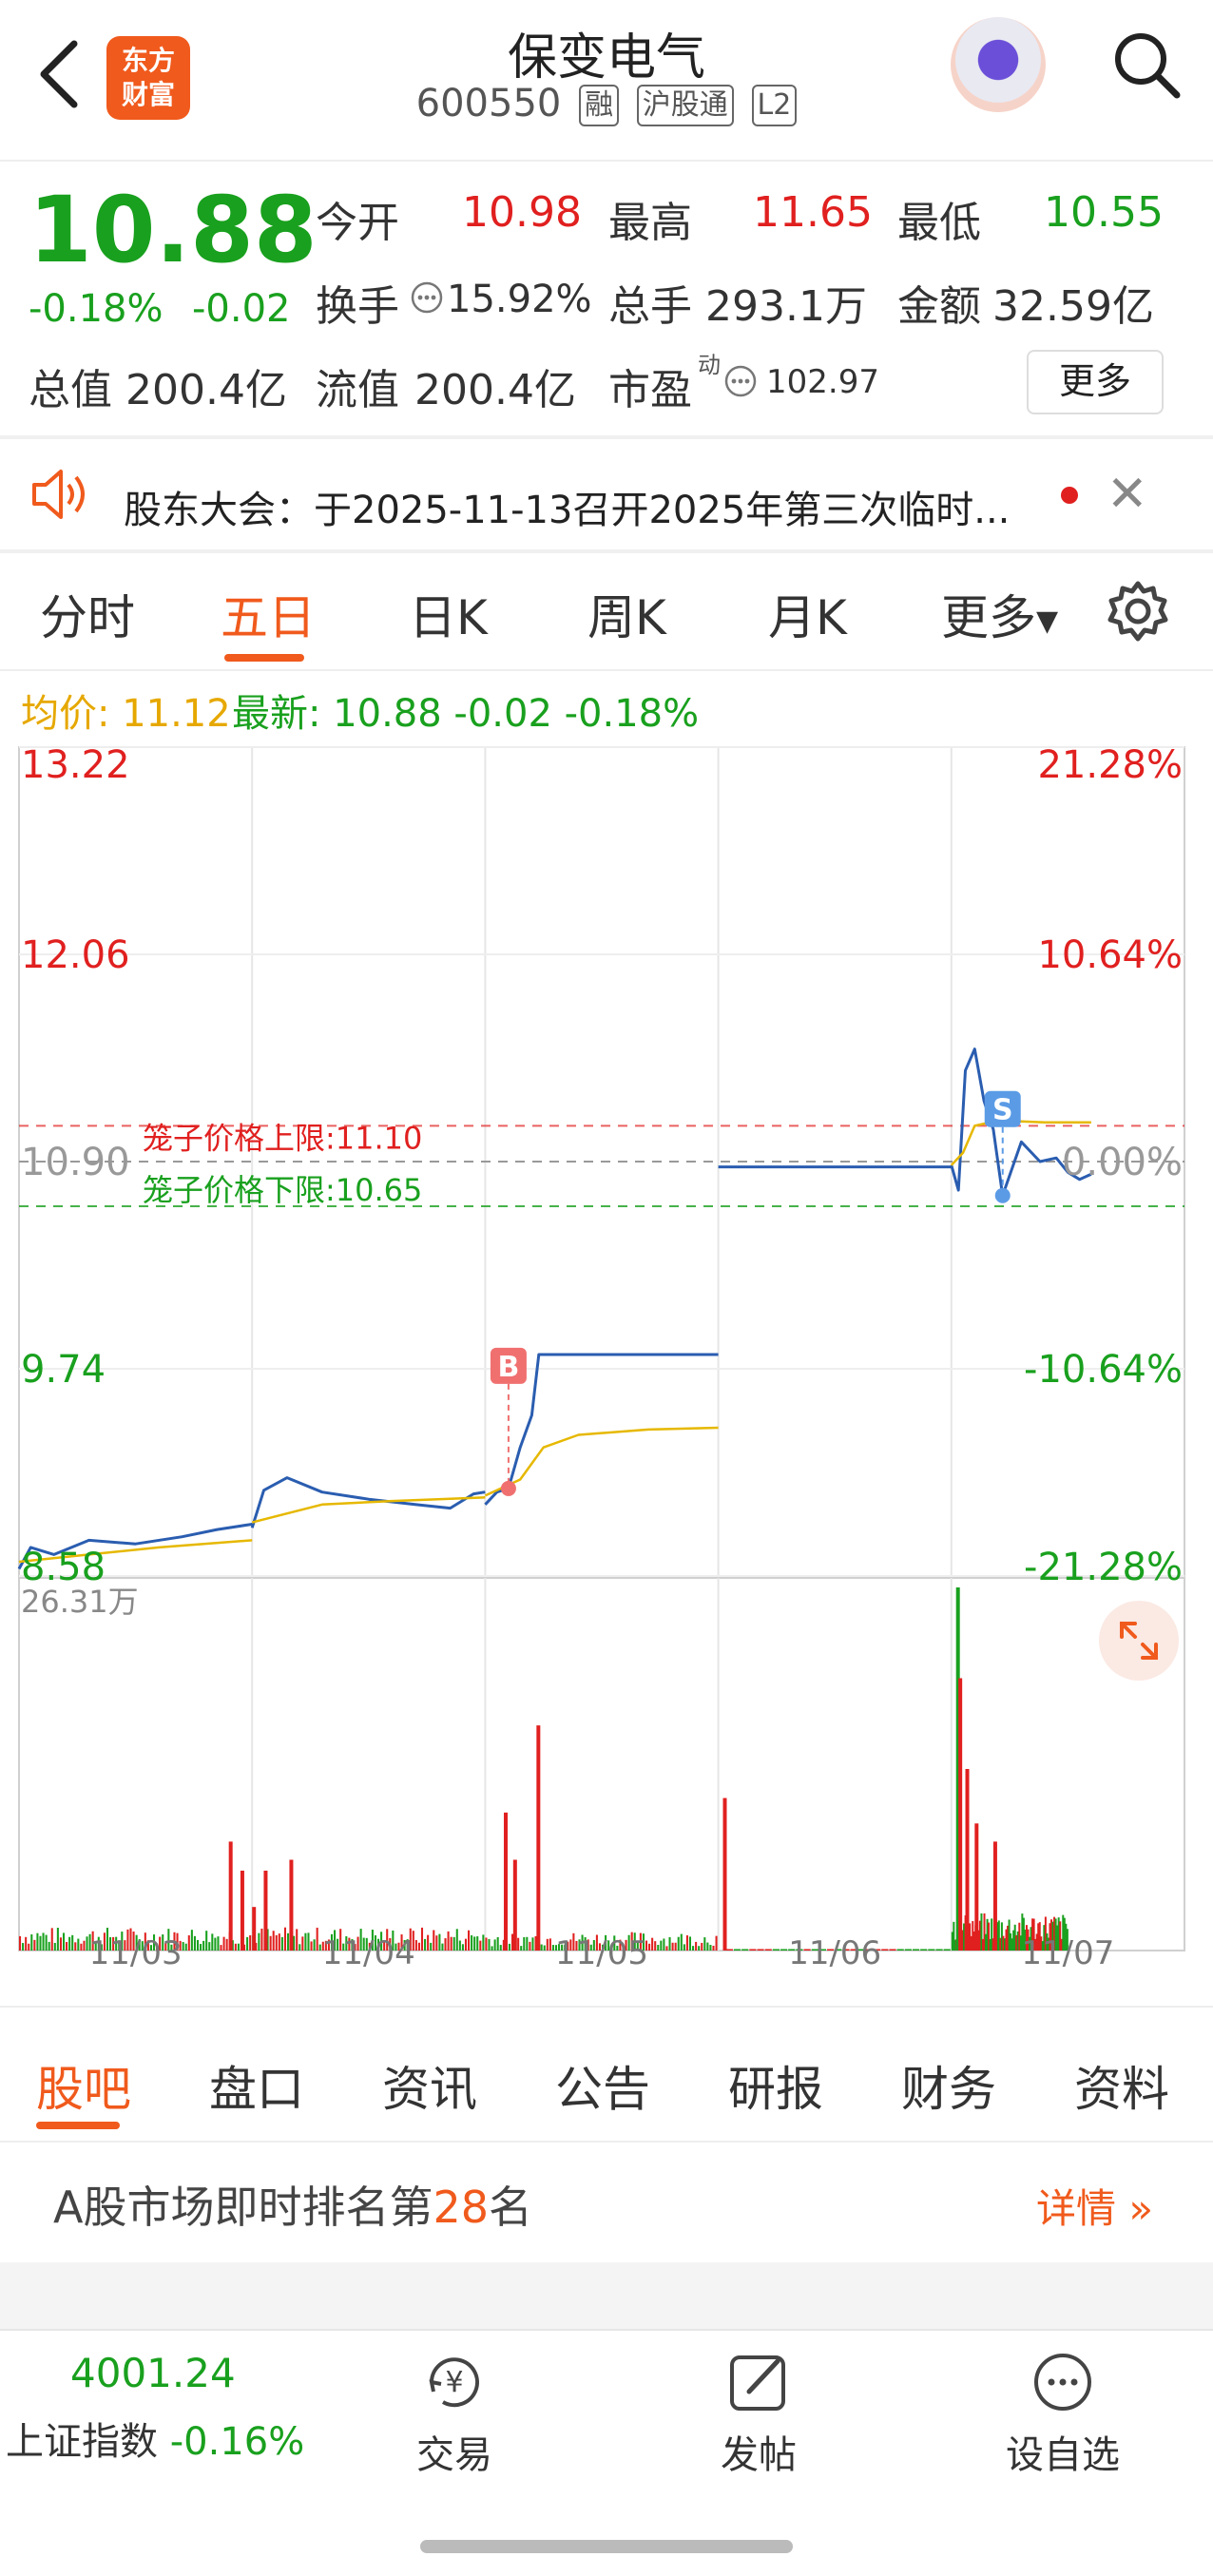 This screenshot has height=2576, width=1213. I want to click on tab-order-book: 盘口, so click(257, 2085).